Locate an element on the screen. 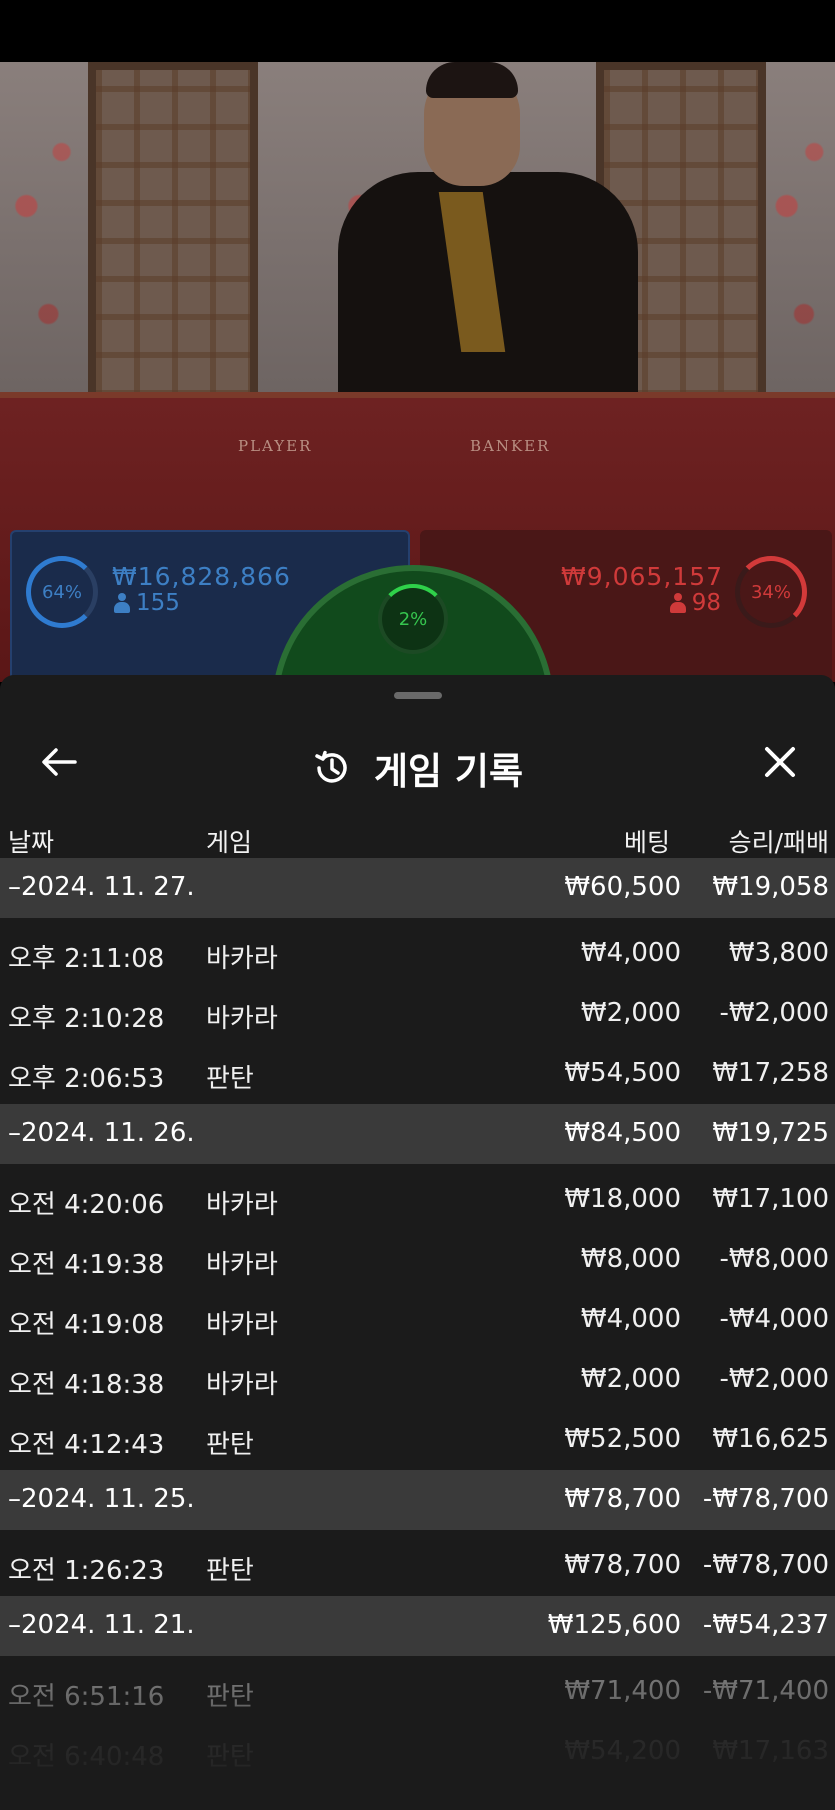 Image resolution: width=835 pixels, height=1810 pixels. row-bet: ₩4,000 is located at coordinates (630, 953).